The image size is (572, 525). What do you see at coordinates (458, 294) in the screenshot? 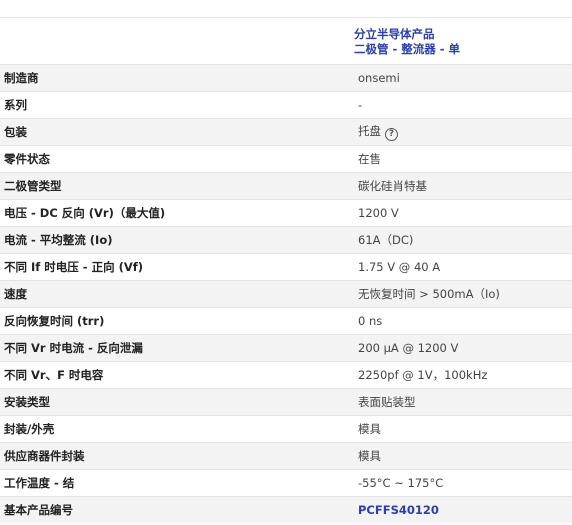
I see `attribute-value: 无恢复时间 > 500mA（Io)` at bounding box center [458, 294].